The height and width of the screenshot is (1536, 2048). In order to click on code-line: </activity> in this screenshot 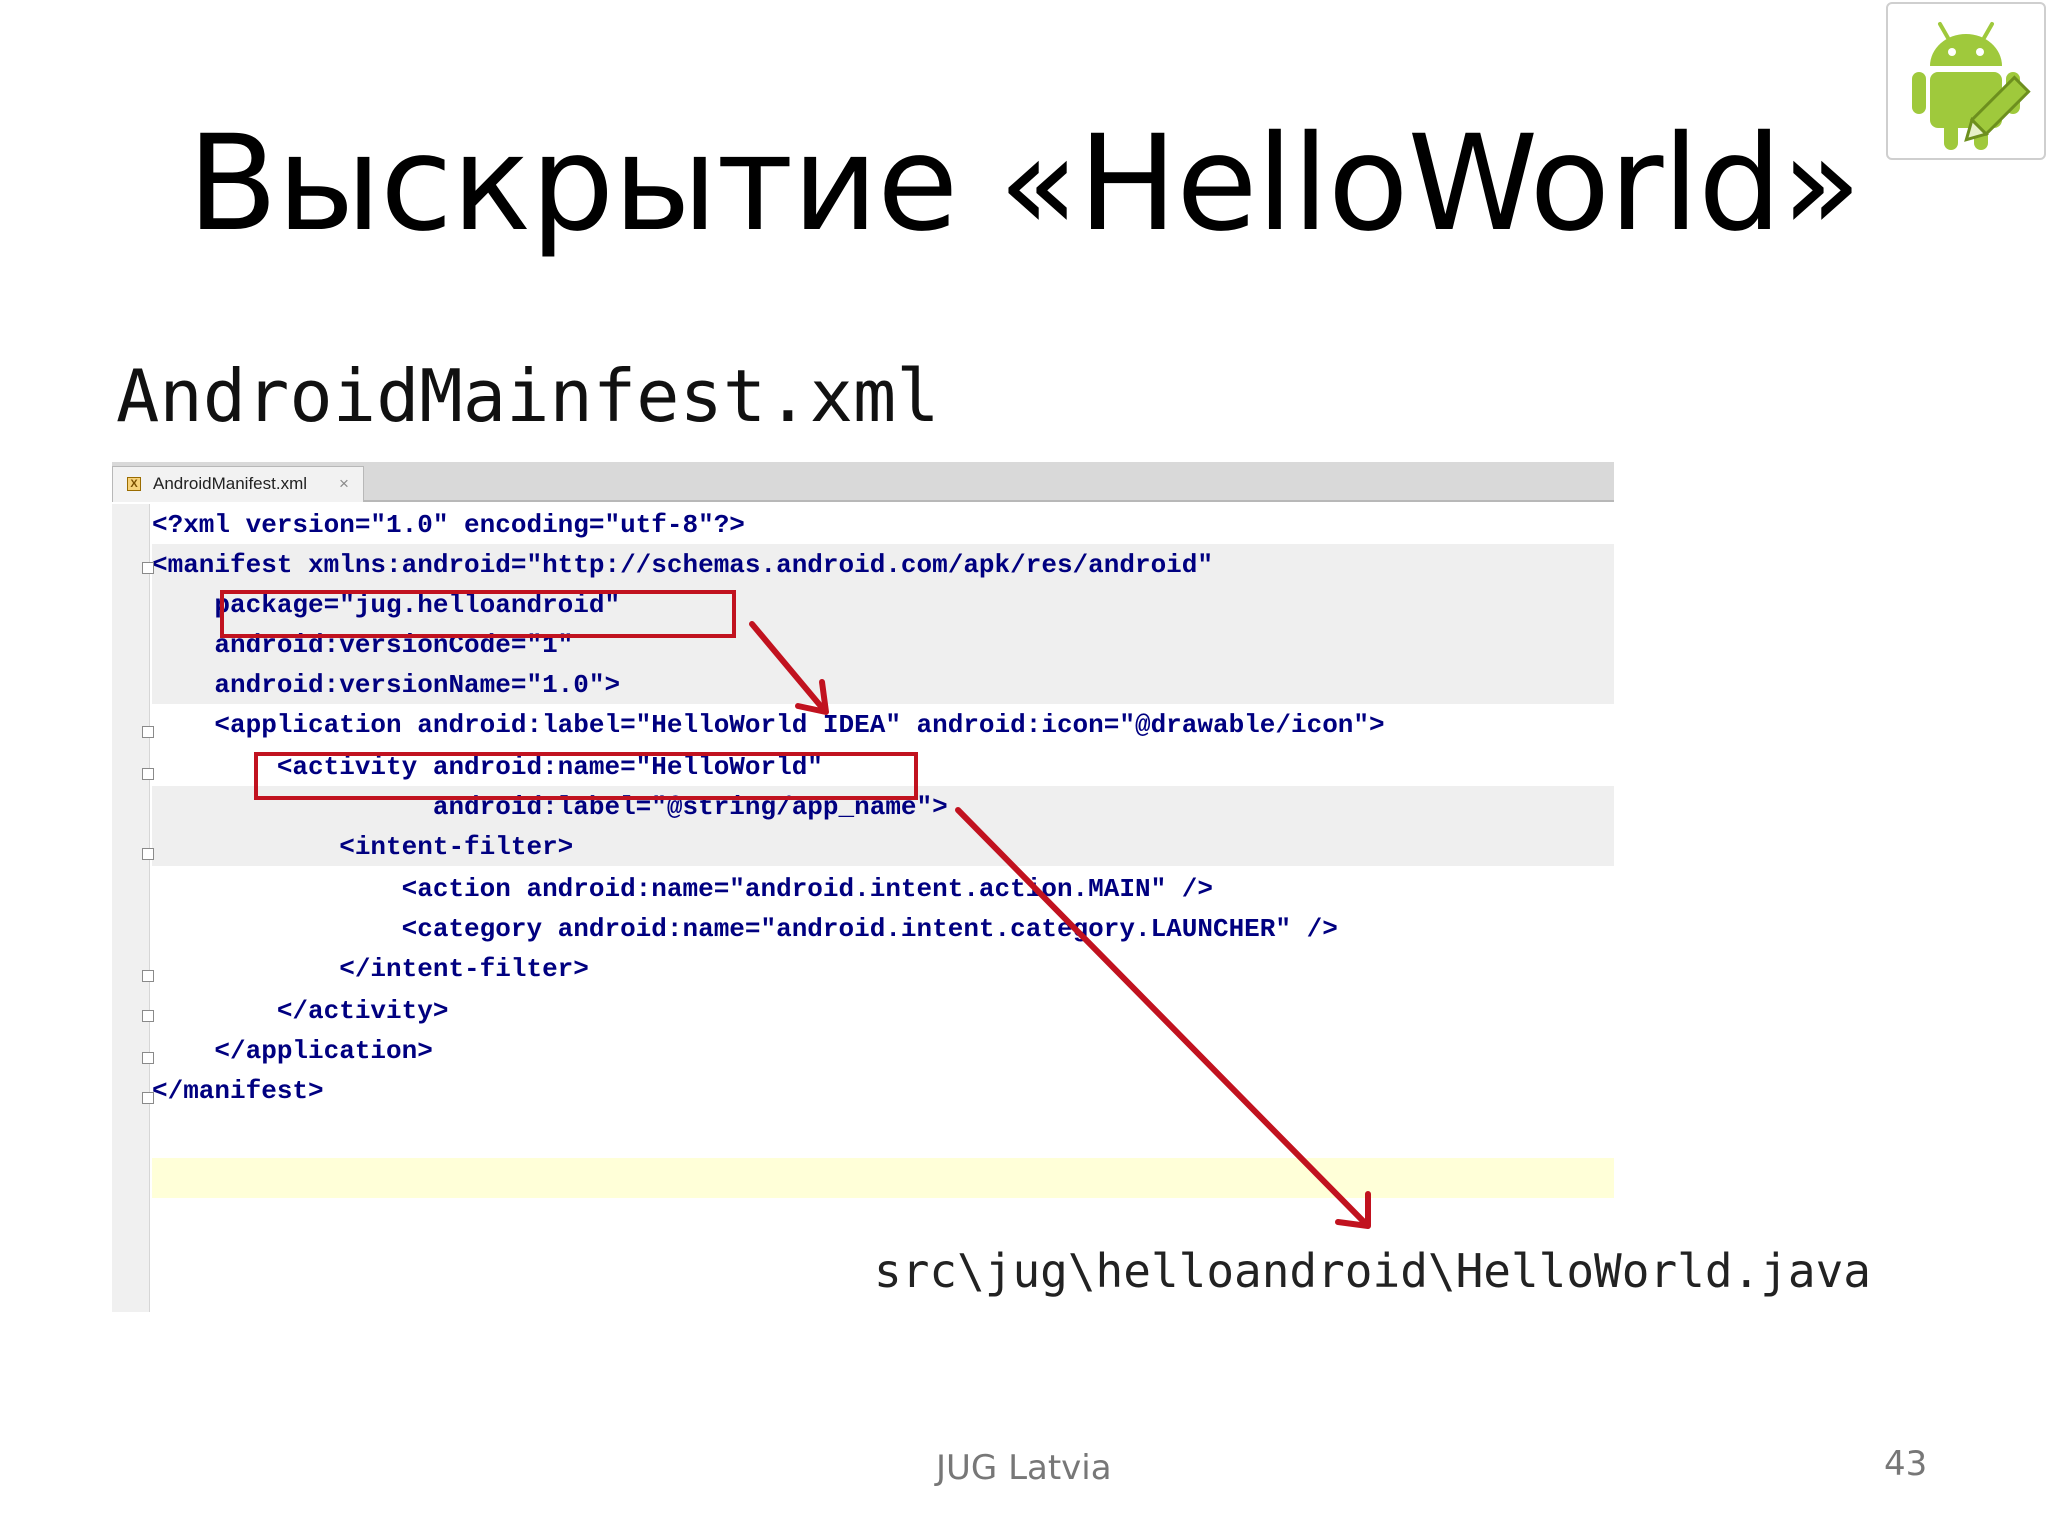, I will do `click(300, 1011)`.